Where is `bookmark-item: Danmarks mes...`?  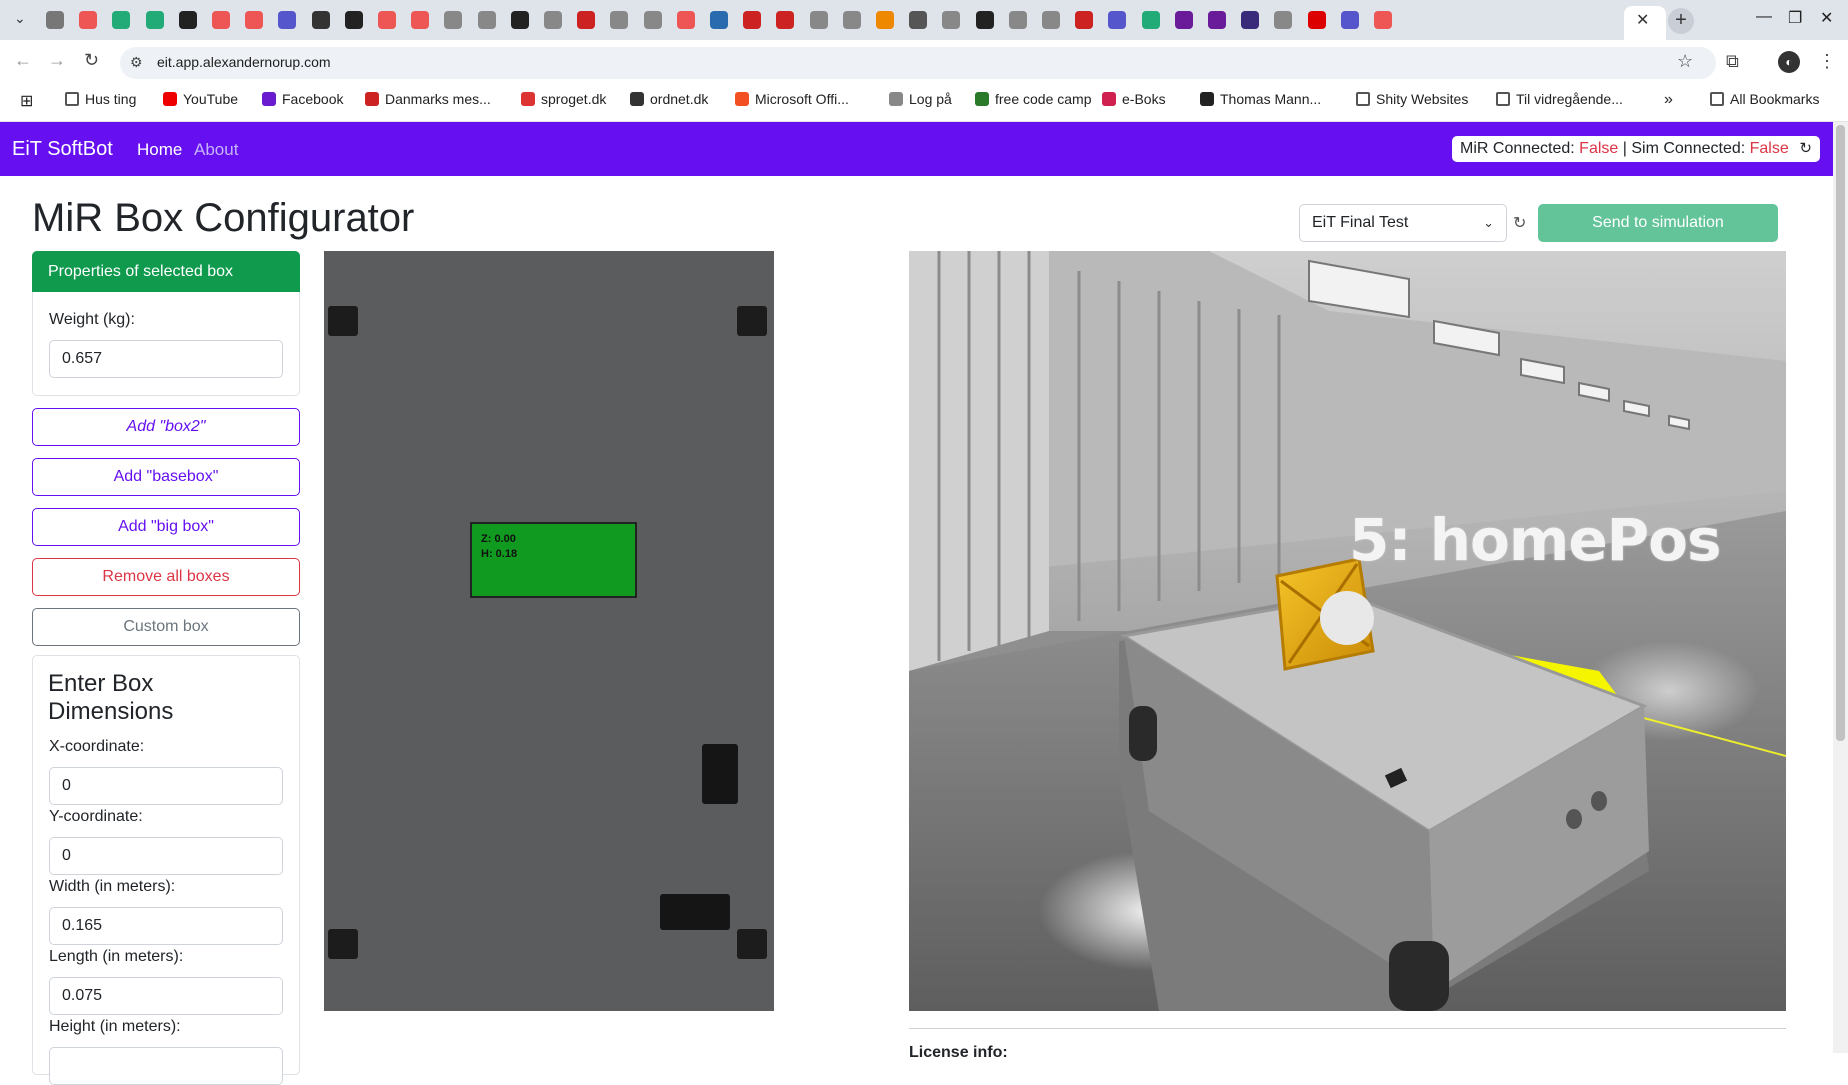 bookmark-item: Danmarks mes... is located at coordinates (428, 99).